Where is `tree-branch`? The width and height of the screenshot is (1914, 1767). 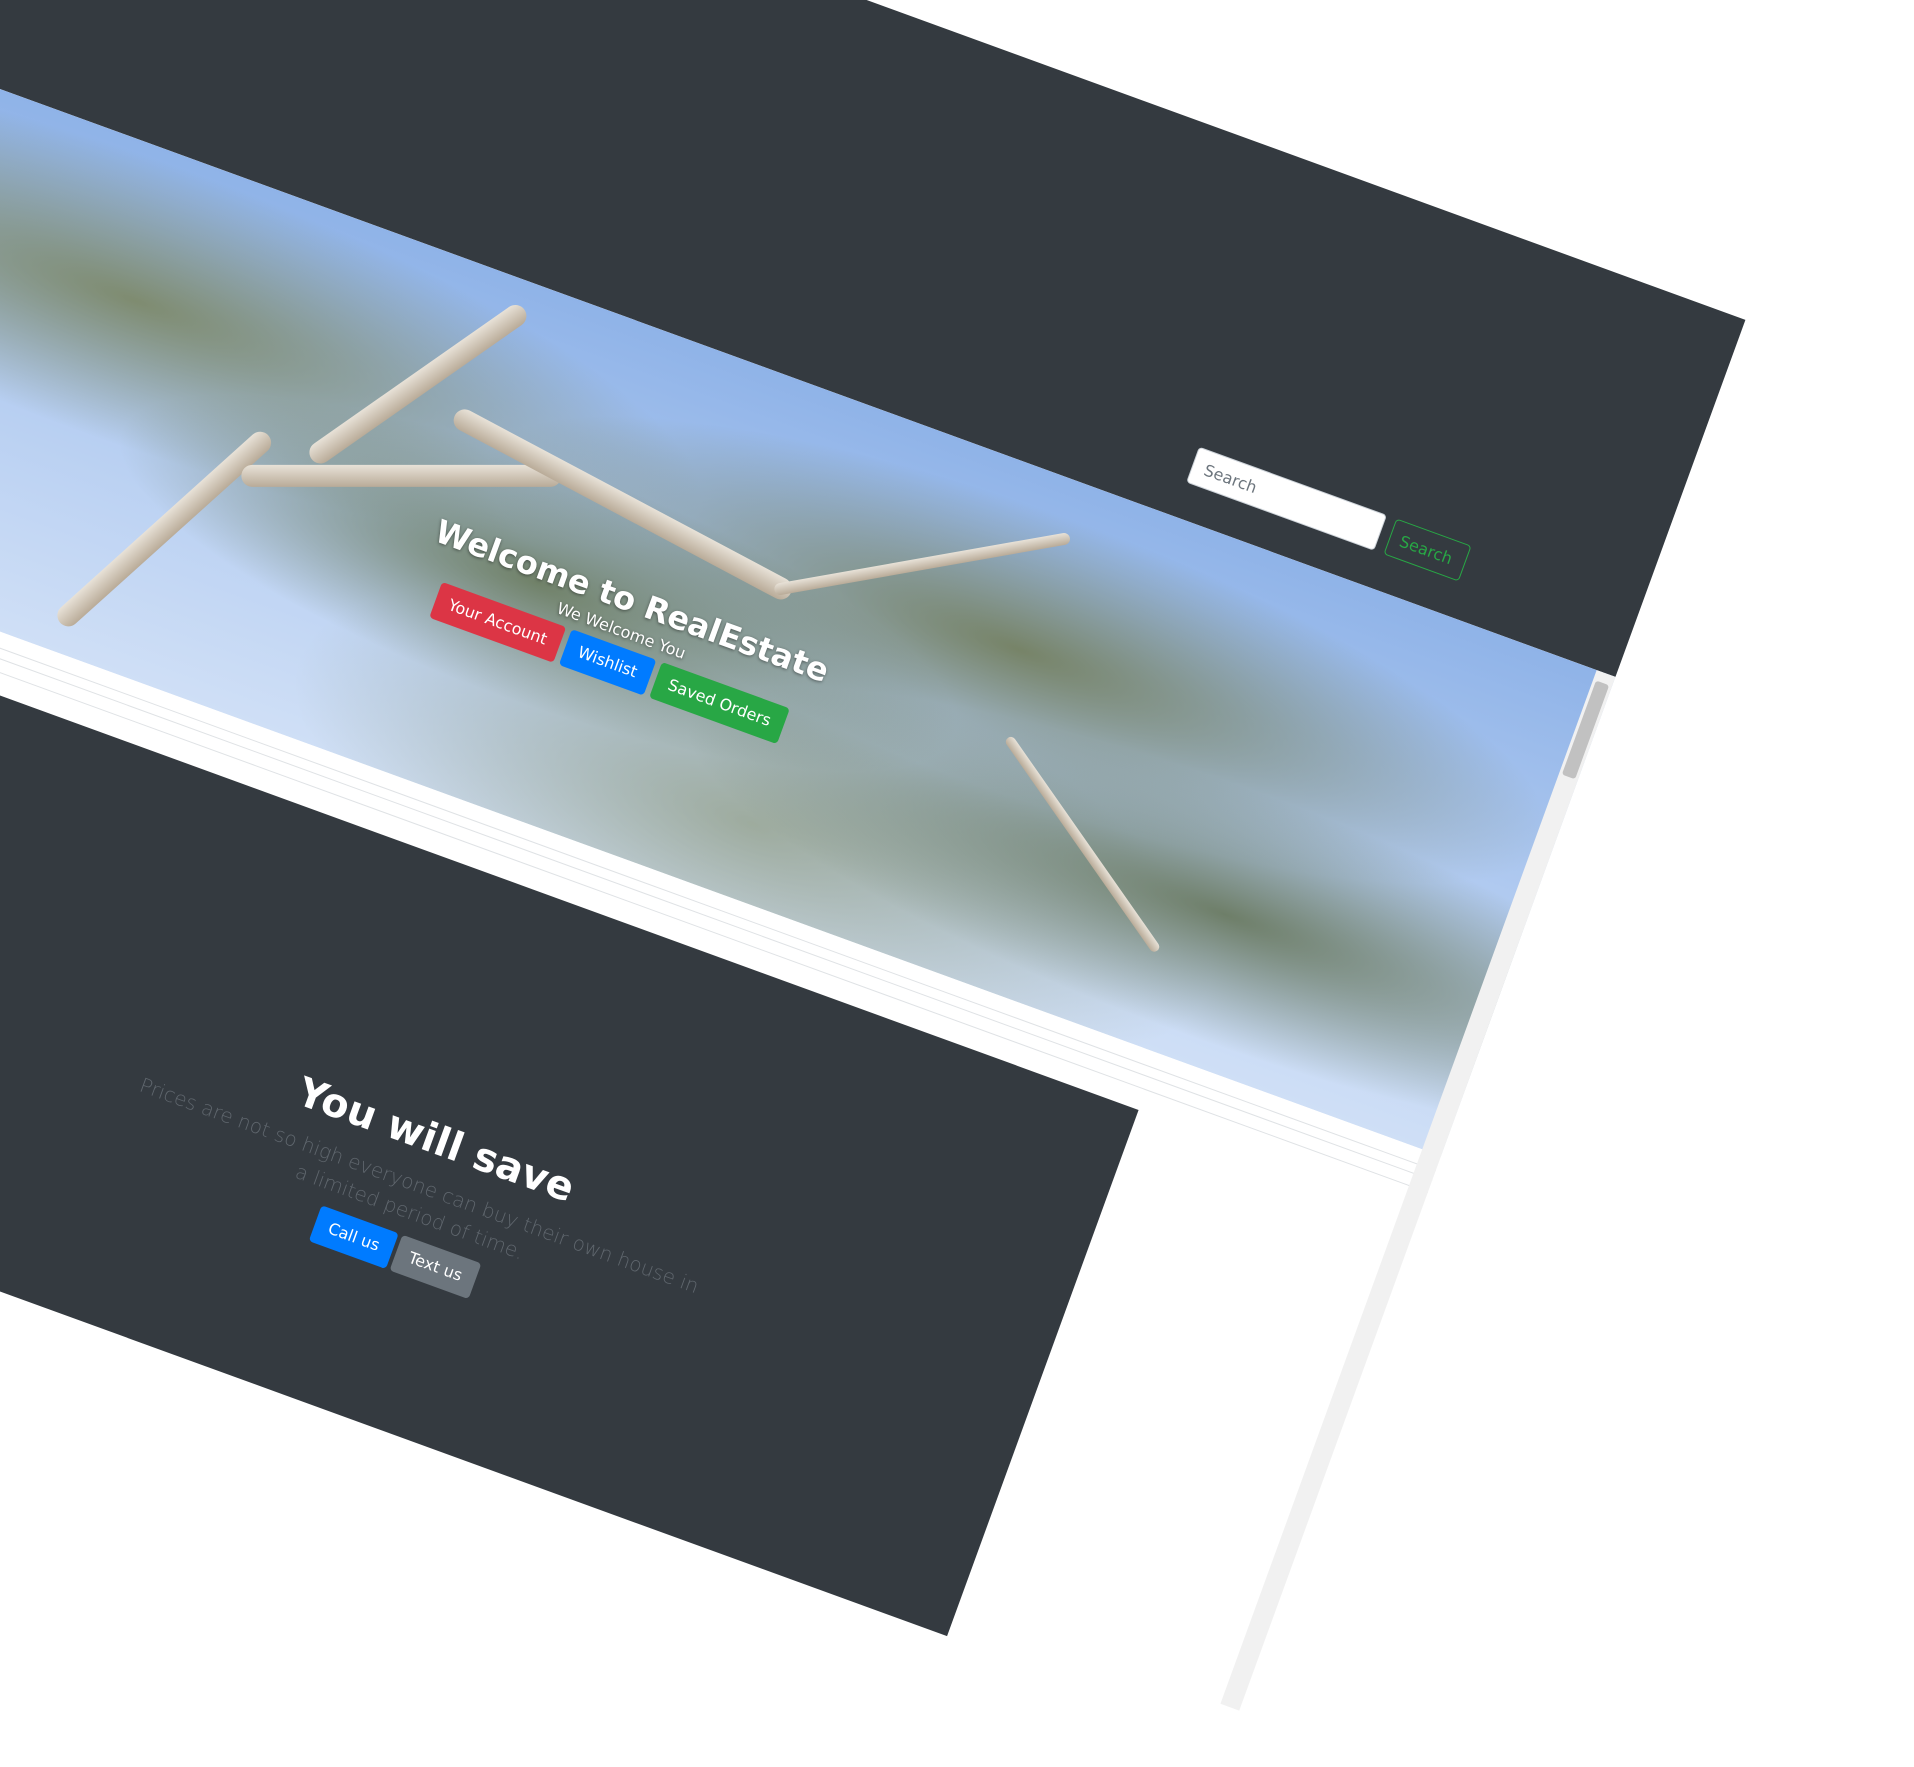
tree-branch is located at coordinates (922, 564).